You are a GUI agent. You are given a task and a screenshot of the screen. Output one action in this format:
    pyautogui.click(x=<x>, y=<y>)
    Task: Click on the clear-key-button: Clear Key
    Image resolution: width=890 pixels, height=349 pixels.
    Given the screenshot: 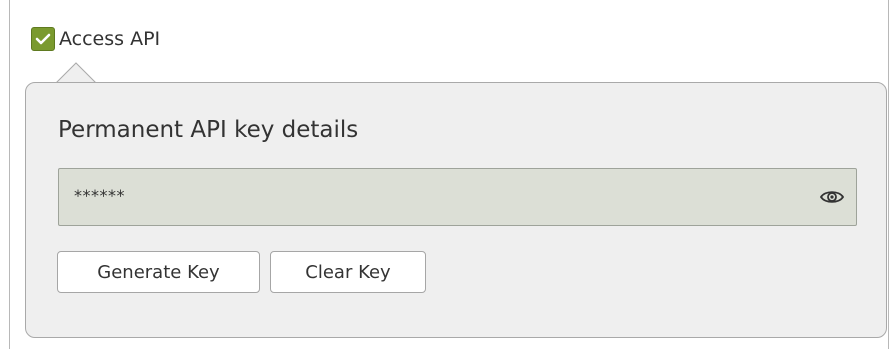 What is the action you would take?
    pyautogui.click(x=348, y=272)
    